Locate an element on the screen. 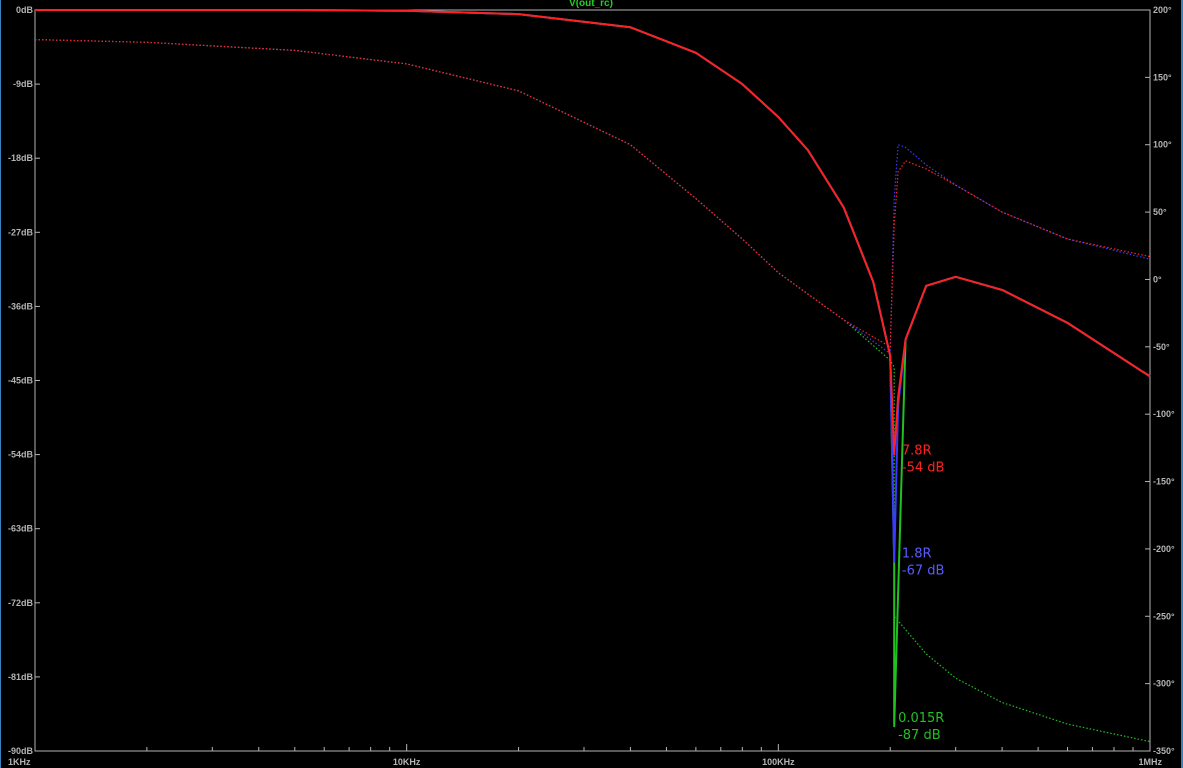 The image size is (1183, 768). x-tick-label: 100KHz is located at coordinates (778, 762).